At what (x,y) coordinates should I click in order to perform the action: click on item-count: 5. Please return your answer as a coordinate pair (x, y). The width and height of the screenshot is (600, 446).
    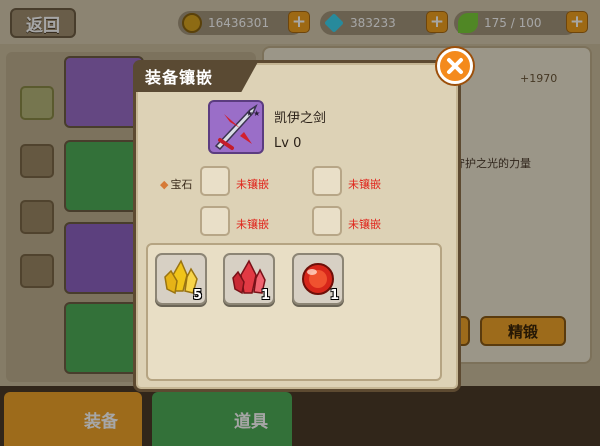
    Looking at the image, I should click on (197, 295).